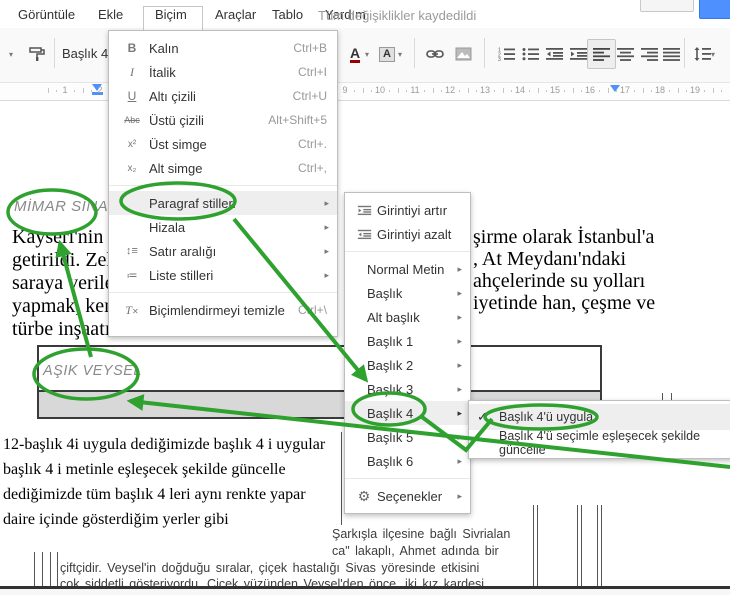 This screenshot has height=595, width=730. Describe the element at coordinates (85, 53) in the screenshot. I see `paragraph-style-selector: Başlık 4` at that location.